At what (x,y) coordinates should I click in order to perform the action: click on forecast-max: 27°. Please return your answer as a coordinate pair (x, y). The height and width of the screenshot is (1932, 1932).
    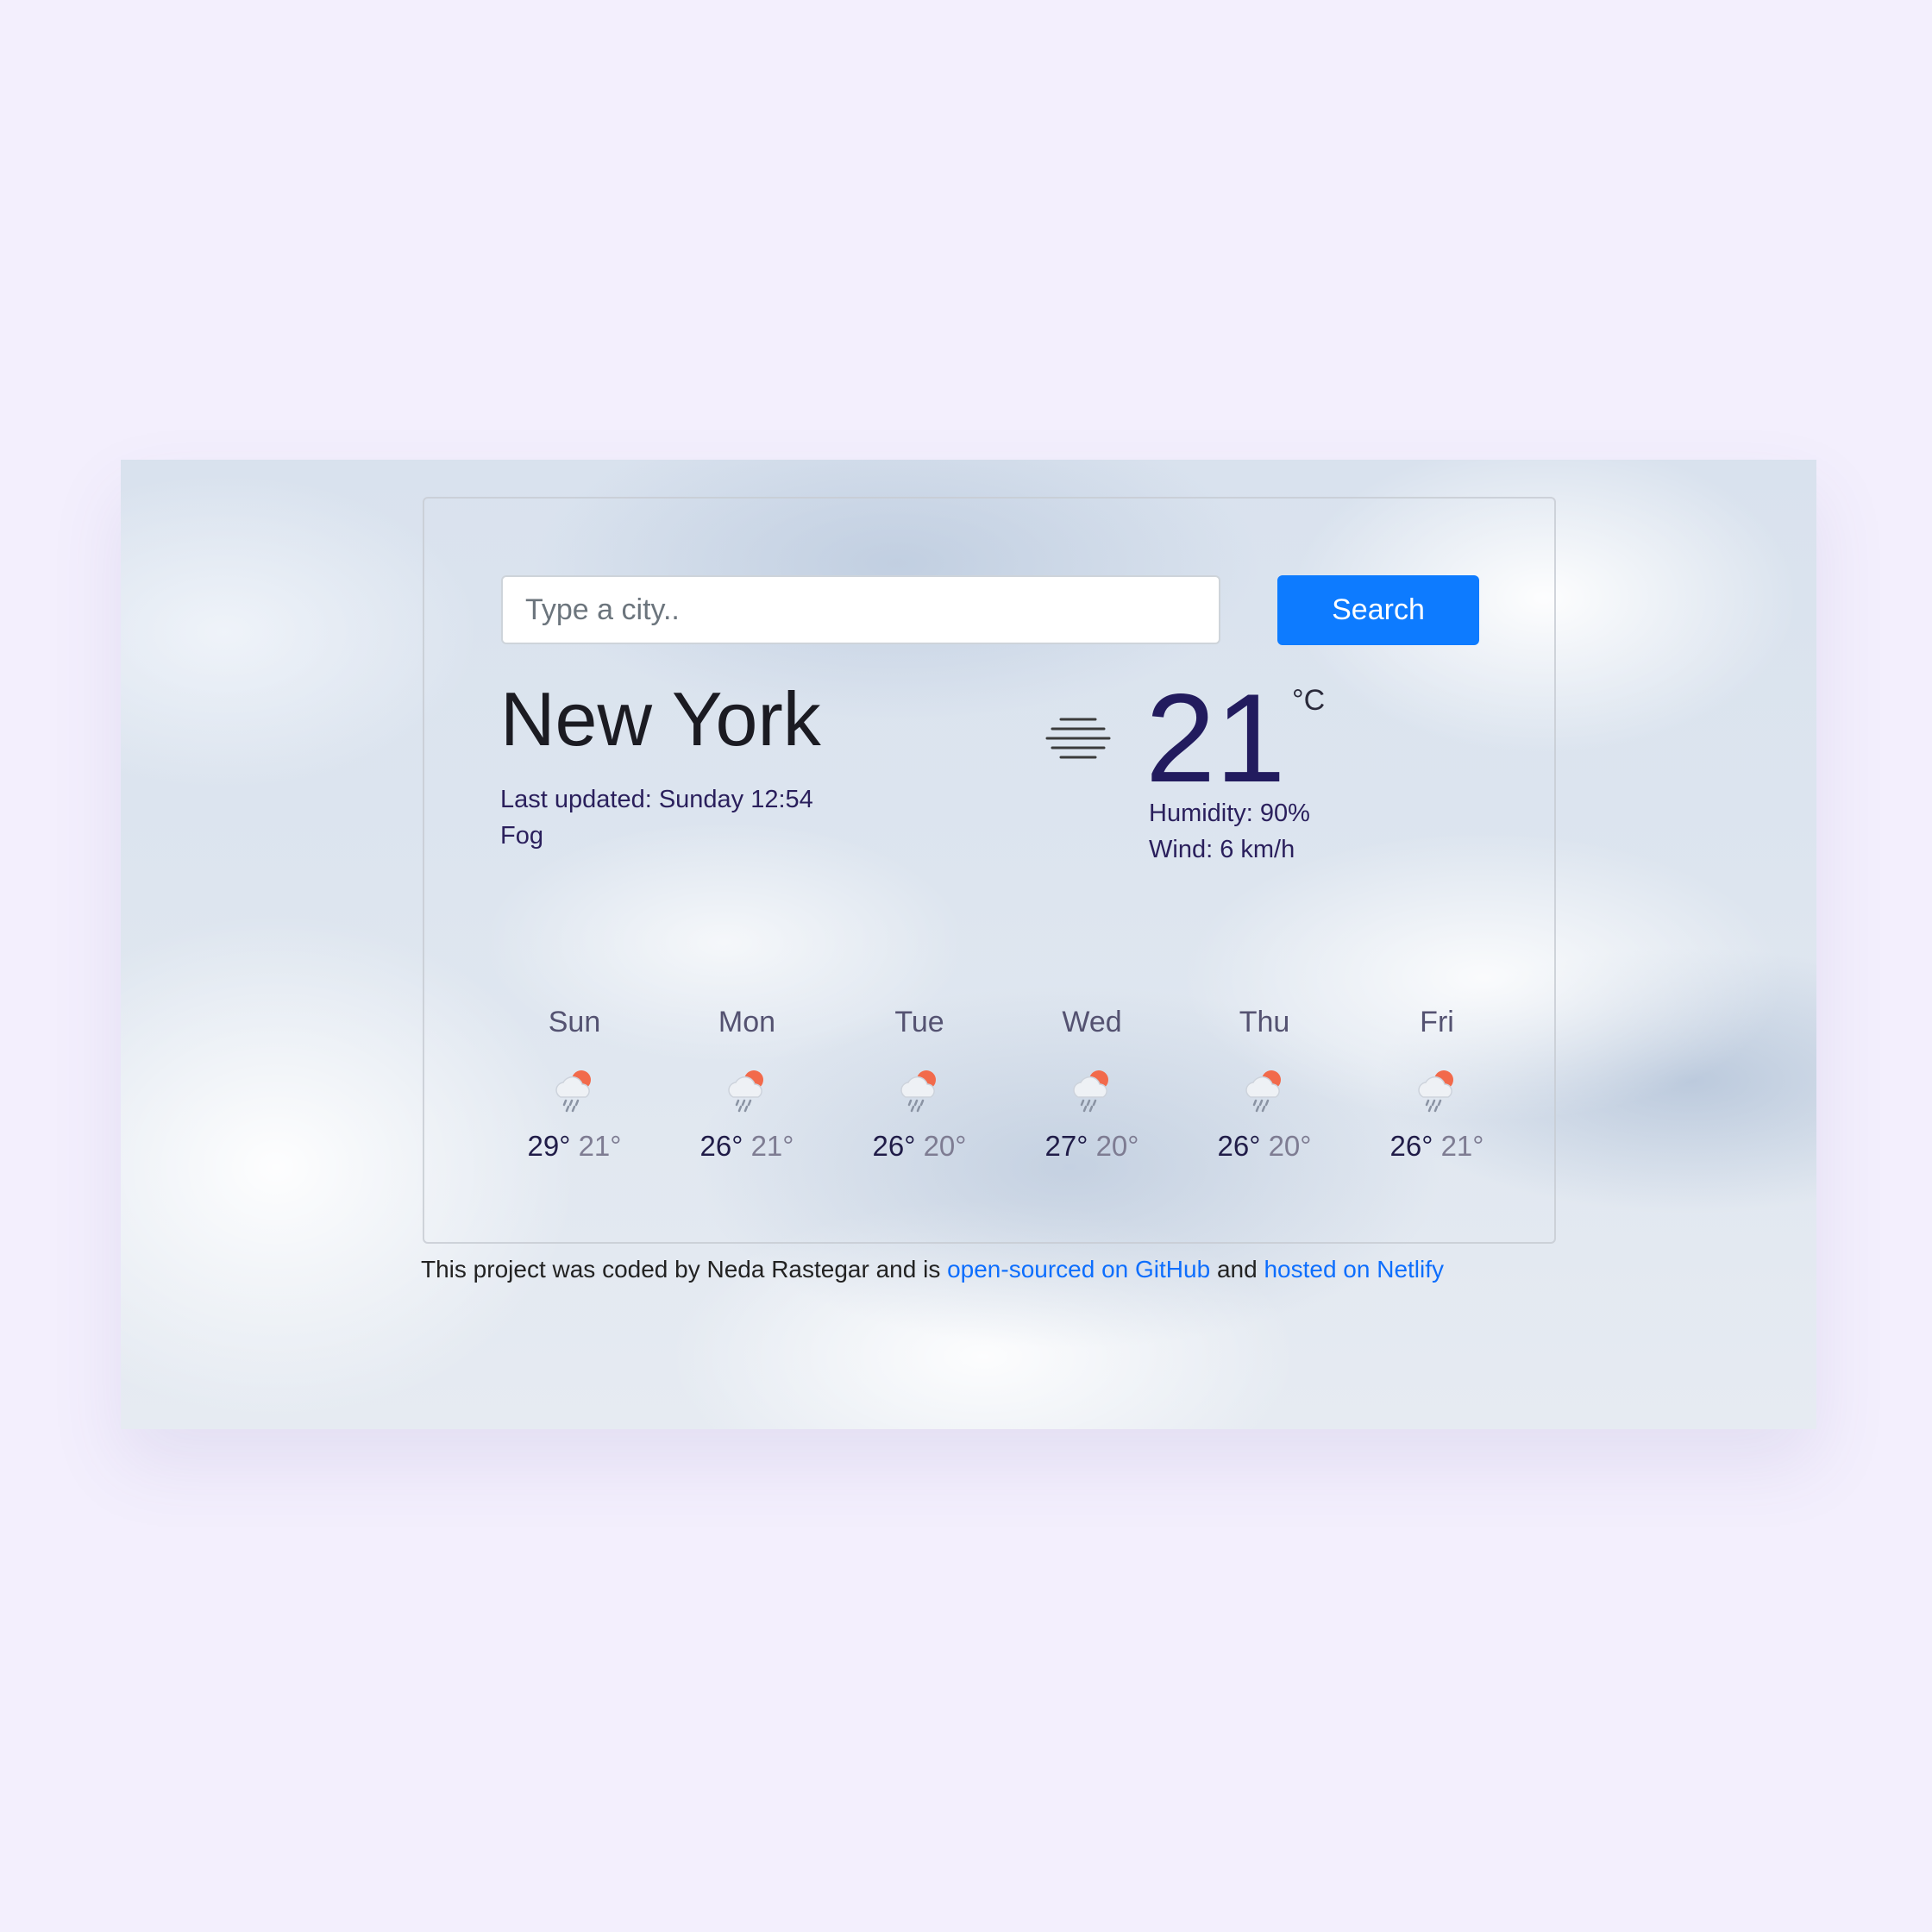
    Looking at the image, I should click on (1066, 1146).